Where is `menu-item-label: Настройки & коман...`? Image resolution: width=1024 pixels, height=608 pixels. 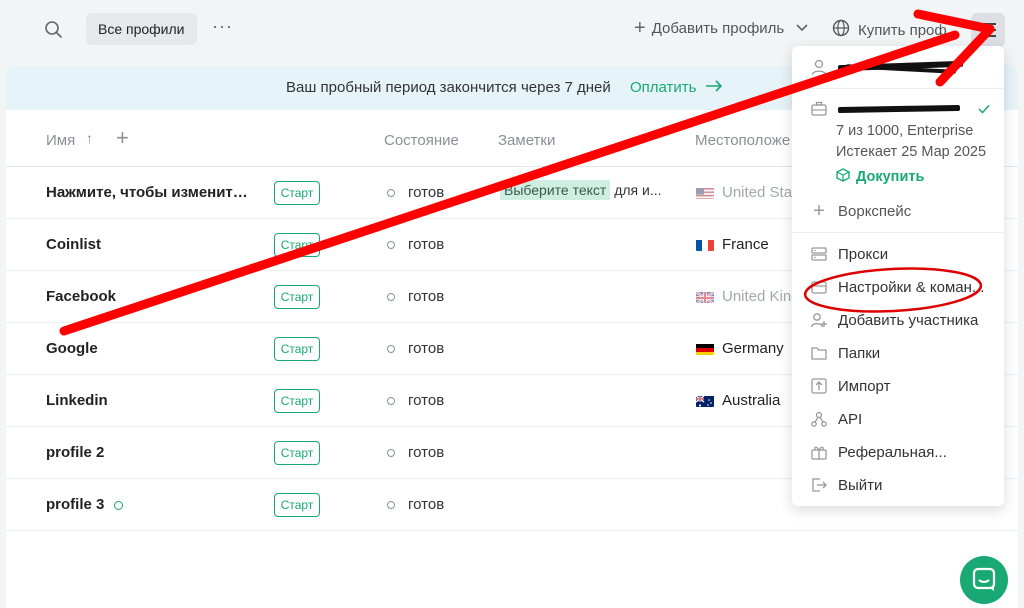 menu-item-label: Настройки & коман... is located at coordinates (911, 287).